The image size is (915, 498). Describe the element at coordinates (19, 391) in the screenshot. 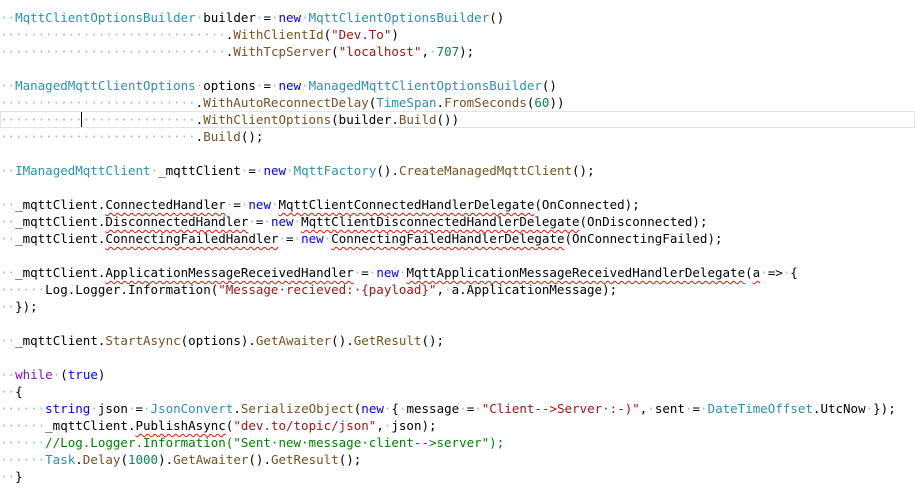

I see `code-token: {` at that location.